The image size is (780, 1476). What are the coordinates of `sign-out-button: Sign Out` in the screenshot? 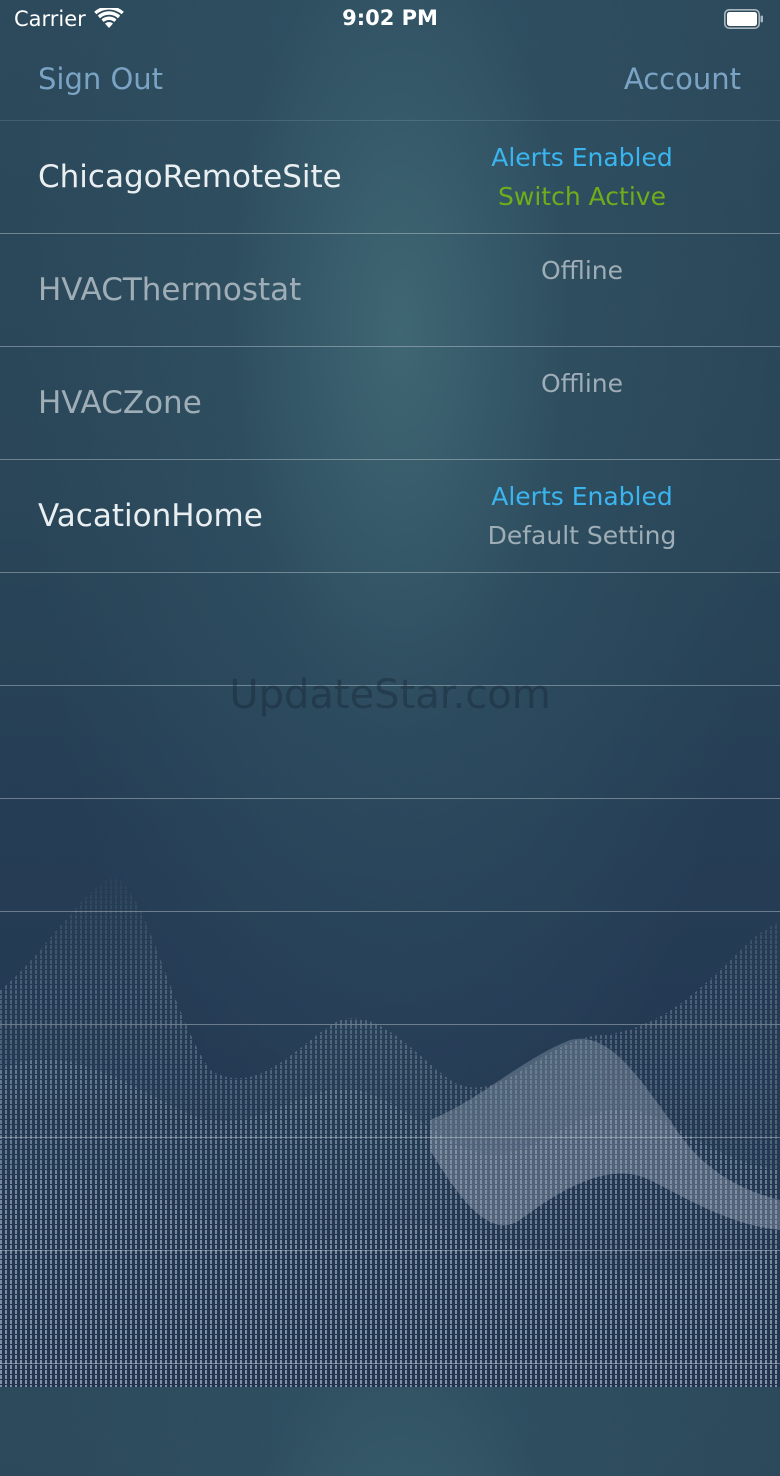 It's located at (100, 79).